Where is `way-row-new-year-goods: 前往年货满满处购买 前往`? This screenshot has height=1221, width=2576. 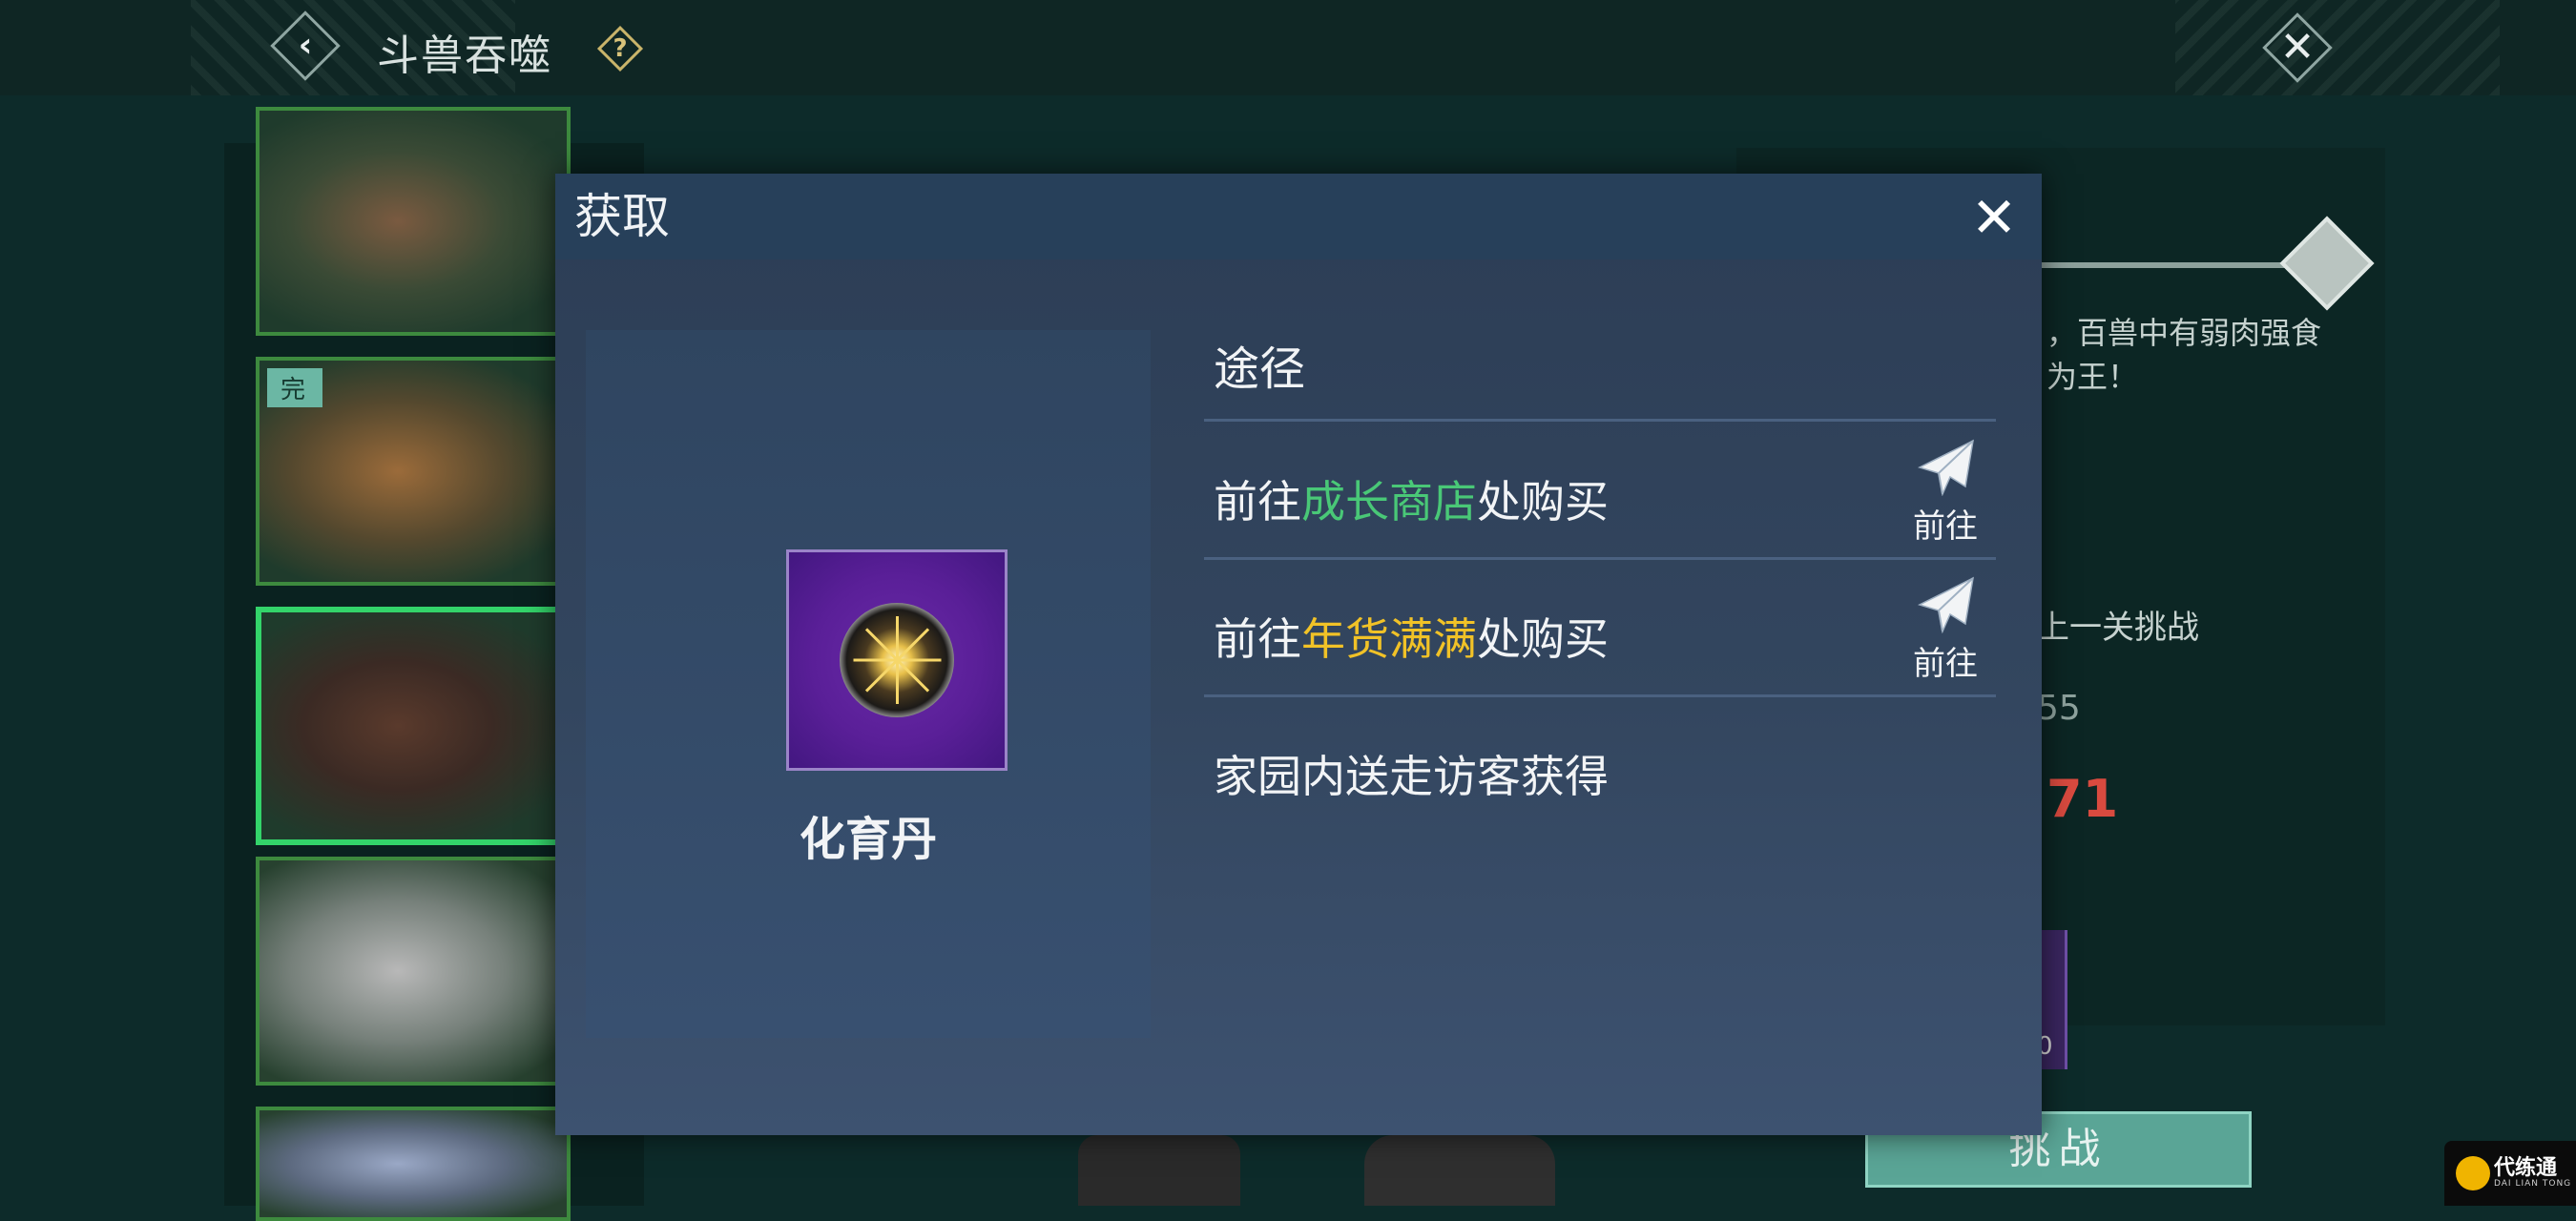 way-row-new-year-goods: 前往年货满满处购买 前往 is located at coordinates (1605, 627).